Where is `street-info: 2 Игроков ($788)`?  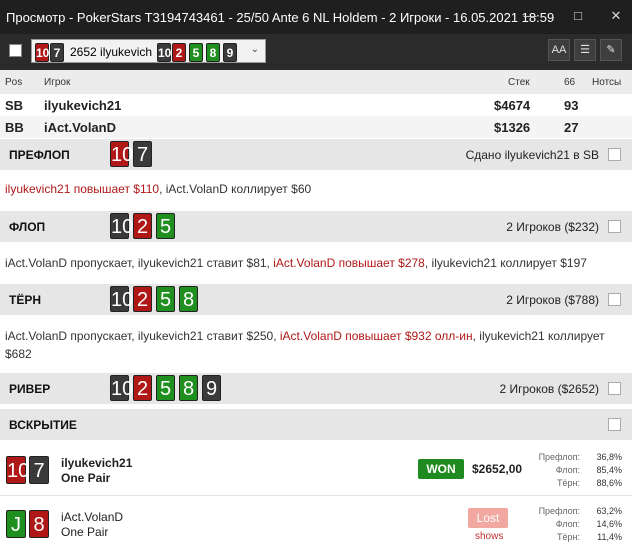 street-info: 2 Игроков ($788) is located at coordinates (552, 300).